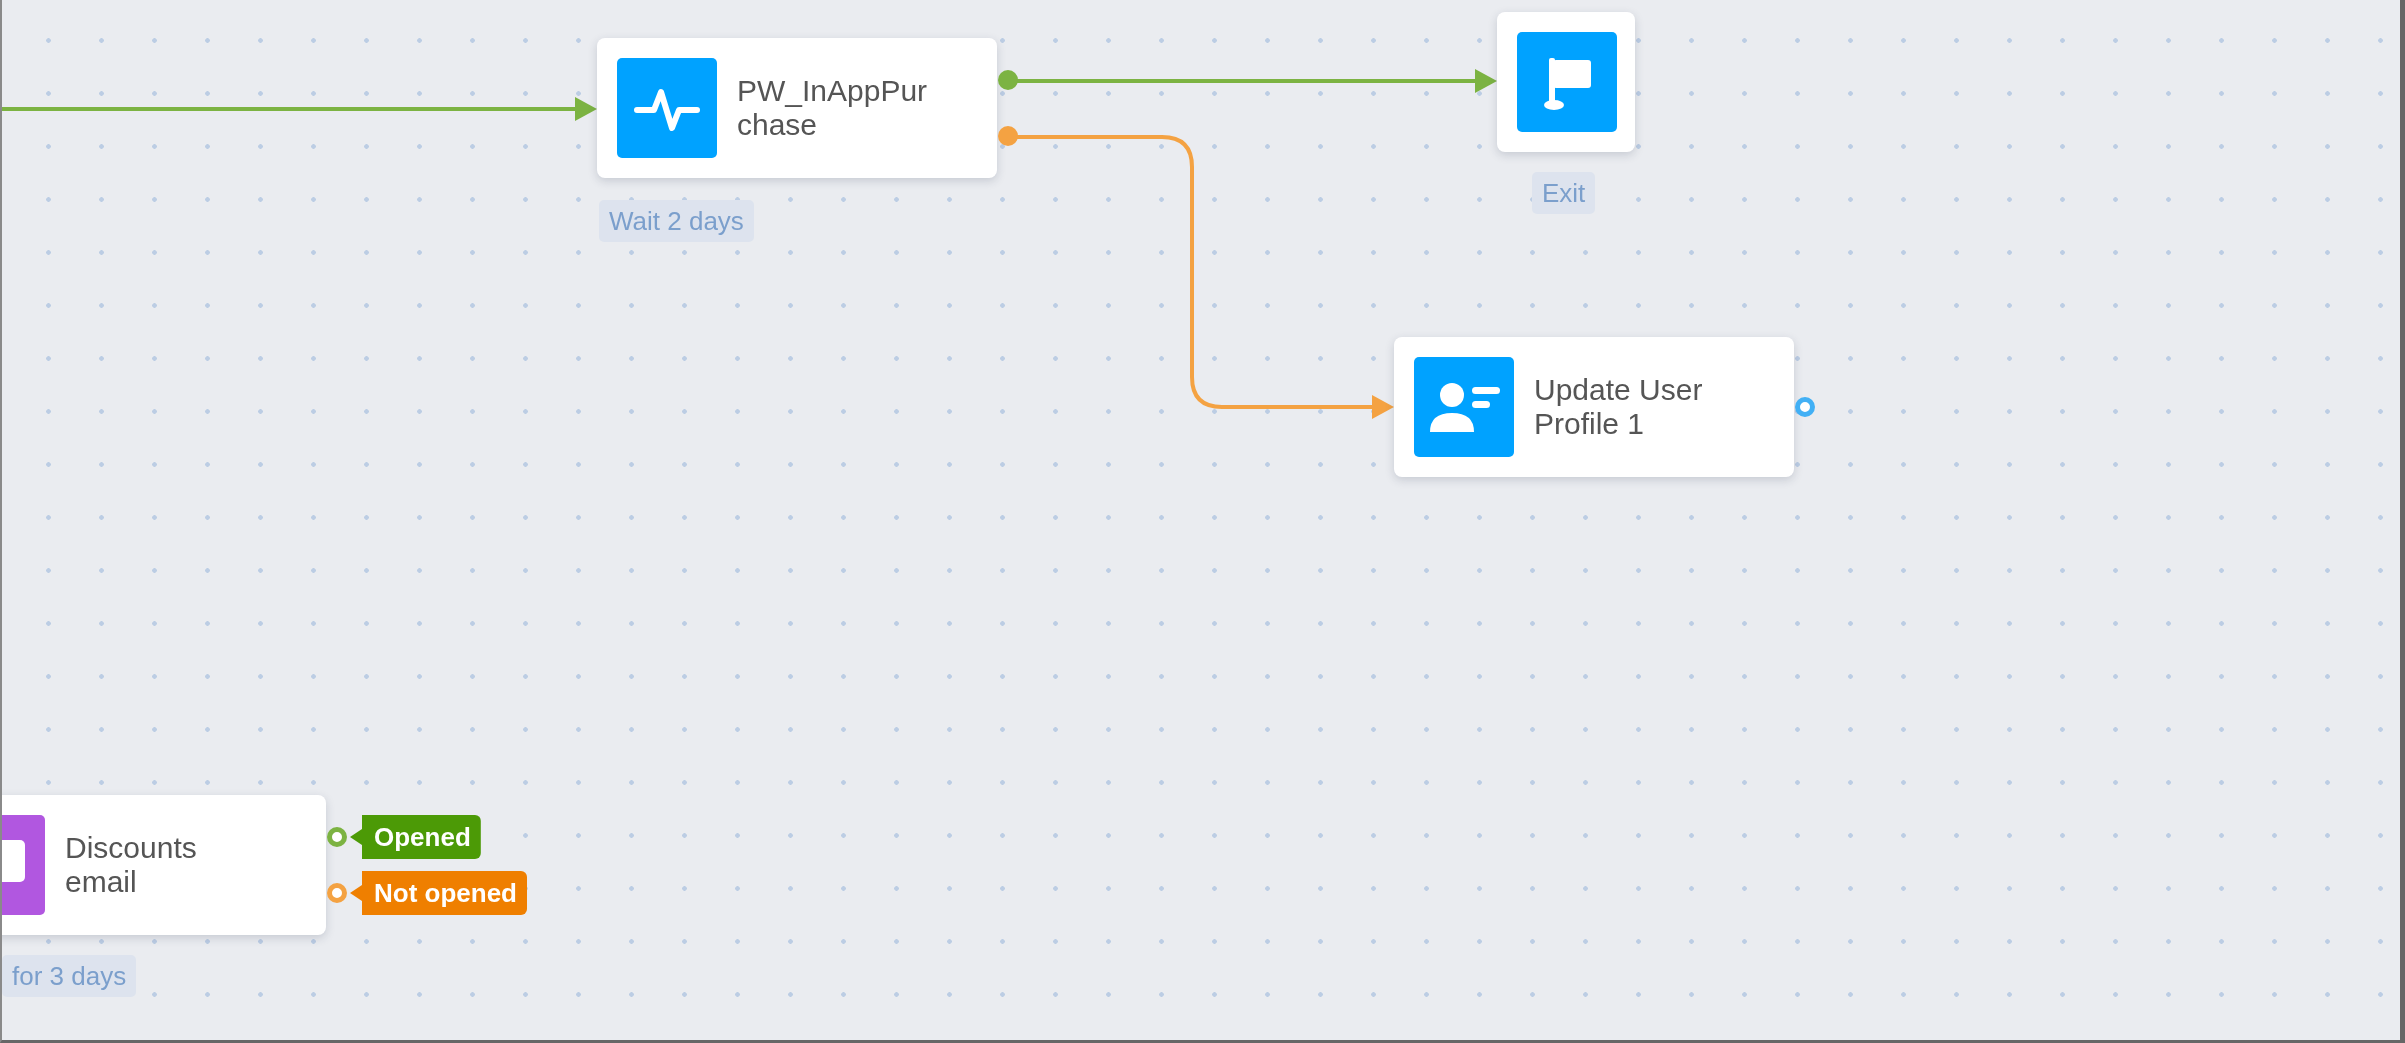  What do you see at coordinates (1564, 193) in the screenshot?
I see `node-caption: Exit` at bounding box center [1564, 193].